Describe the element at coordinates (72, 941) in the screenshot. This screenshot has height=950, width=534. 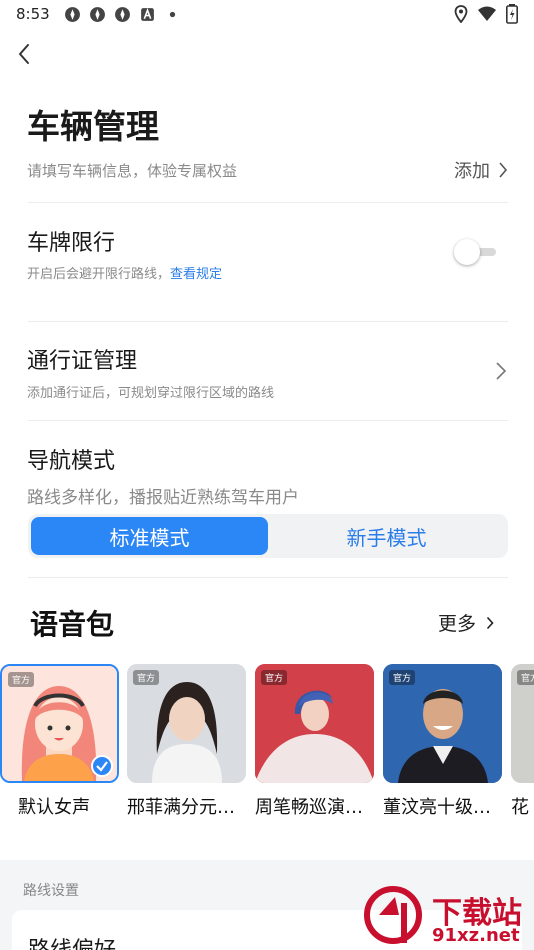
I see `route-preference-title: 路线偏好` at that location.